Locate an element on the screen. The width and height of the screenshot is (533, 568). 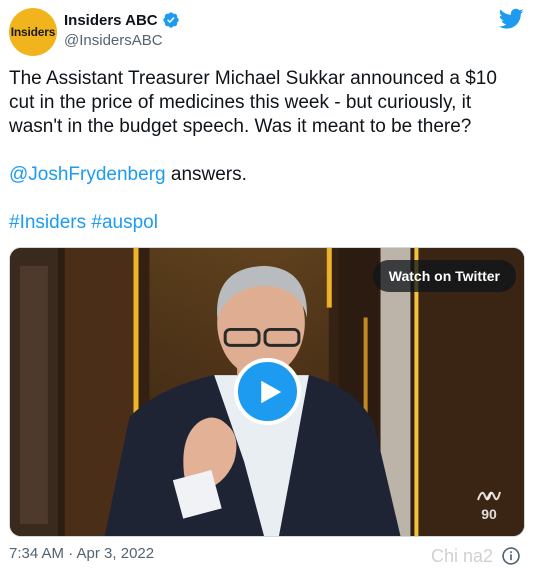
abc-logo-icon is located at coordinates (489, 496).